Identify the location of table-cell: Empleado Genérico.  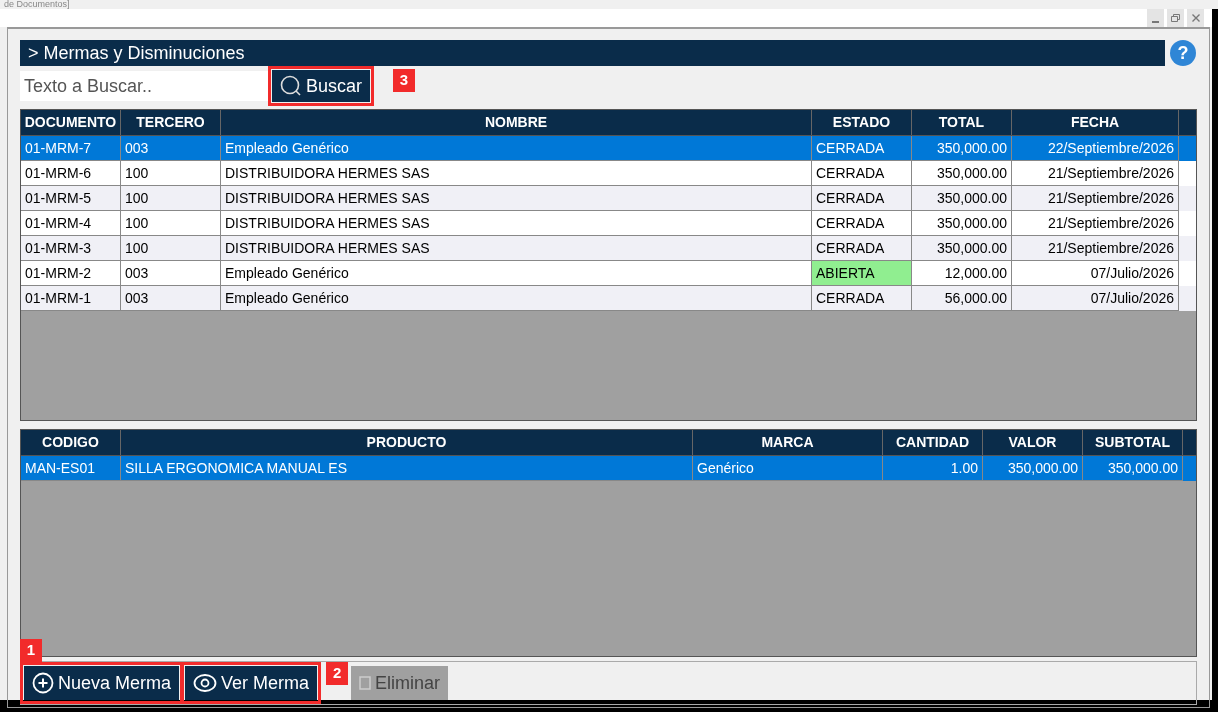
(516, 298).